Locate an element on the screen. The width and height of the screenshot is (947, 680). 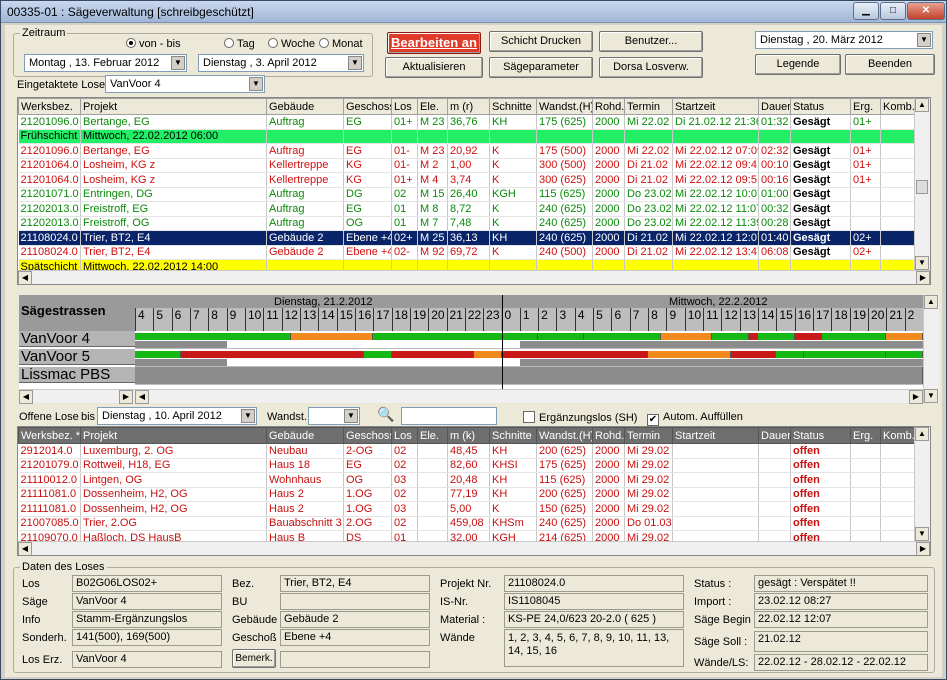
eingetaktet-select: VanVoor 4 ▼ is located at coordinates (185, 84).